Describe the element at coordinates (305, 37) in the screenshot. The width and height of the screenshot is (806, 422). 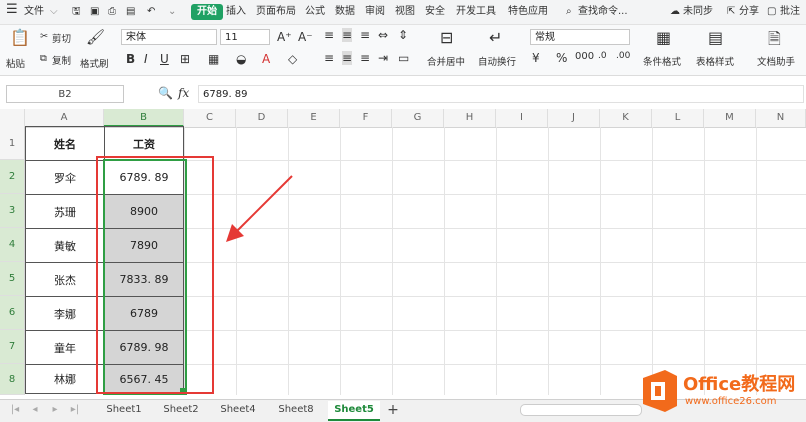
I see `decrease-font-icon: A⁻` at that location.